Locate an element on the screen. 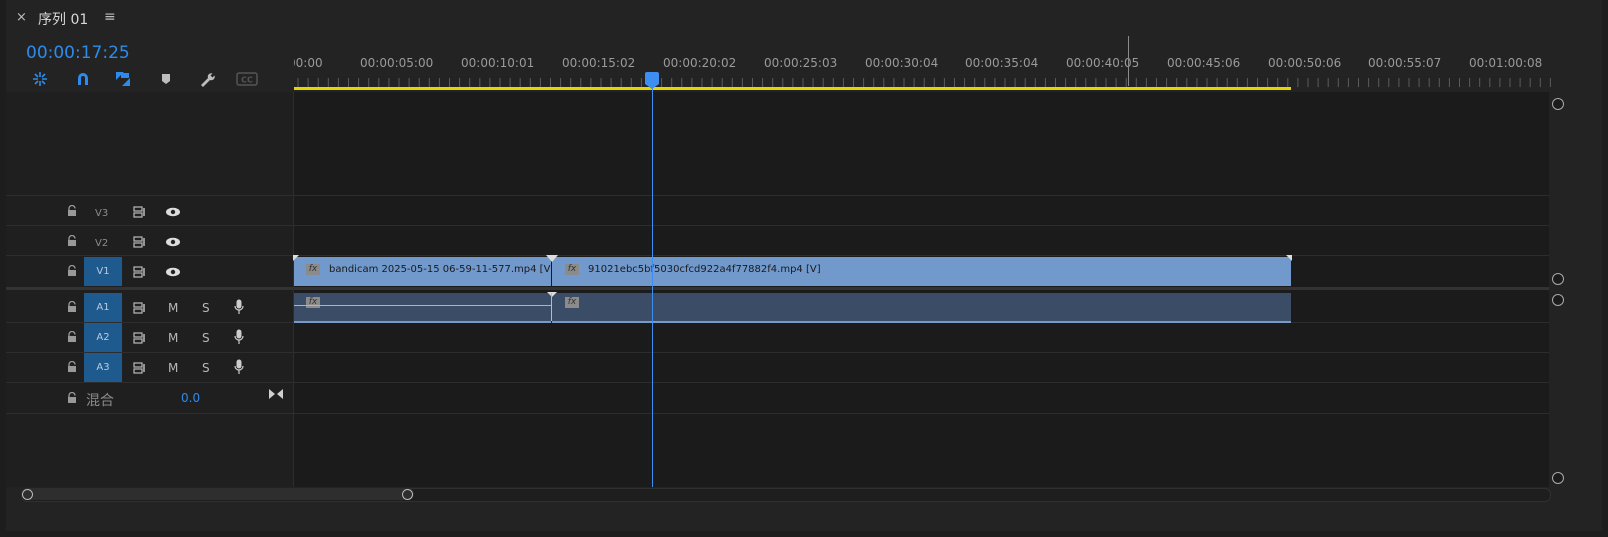  ruler-label: 00:00:30:04 is located at coordinates (902, 63).